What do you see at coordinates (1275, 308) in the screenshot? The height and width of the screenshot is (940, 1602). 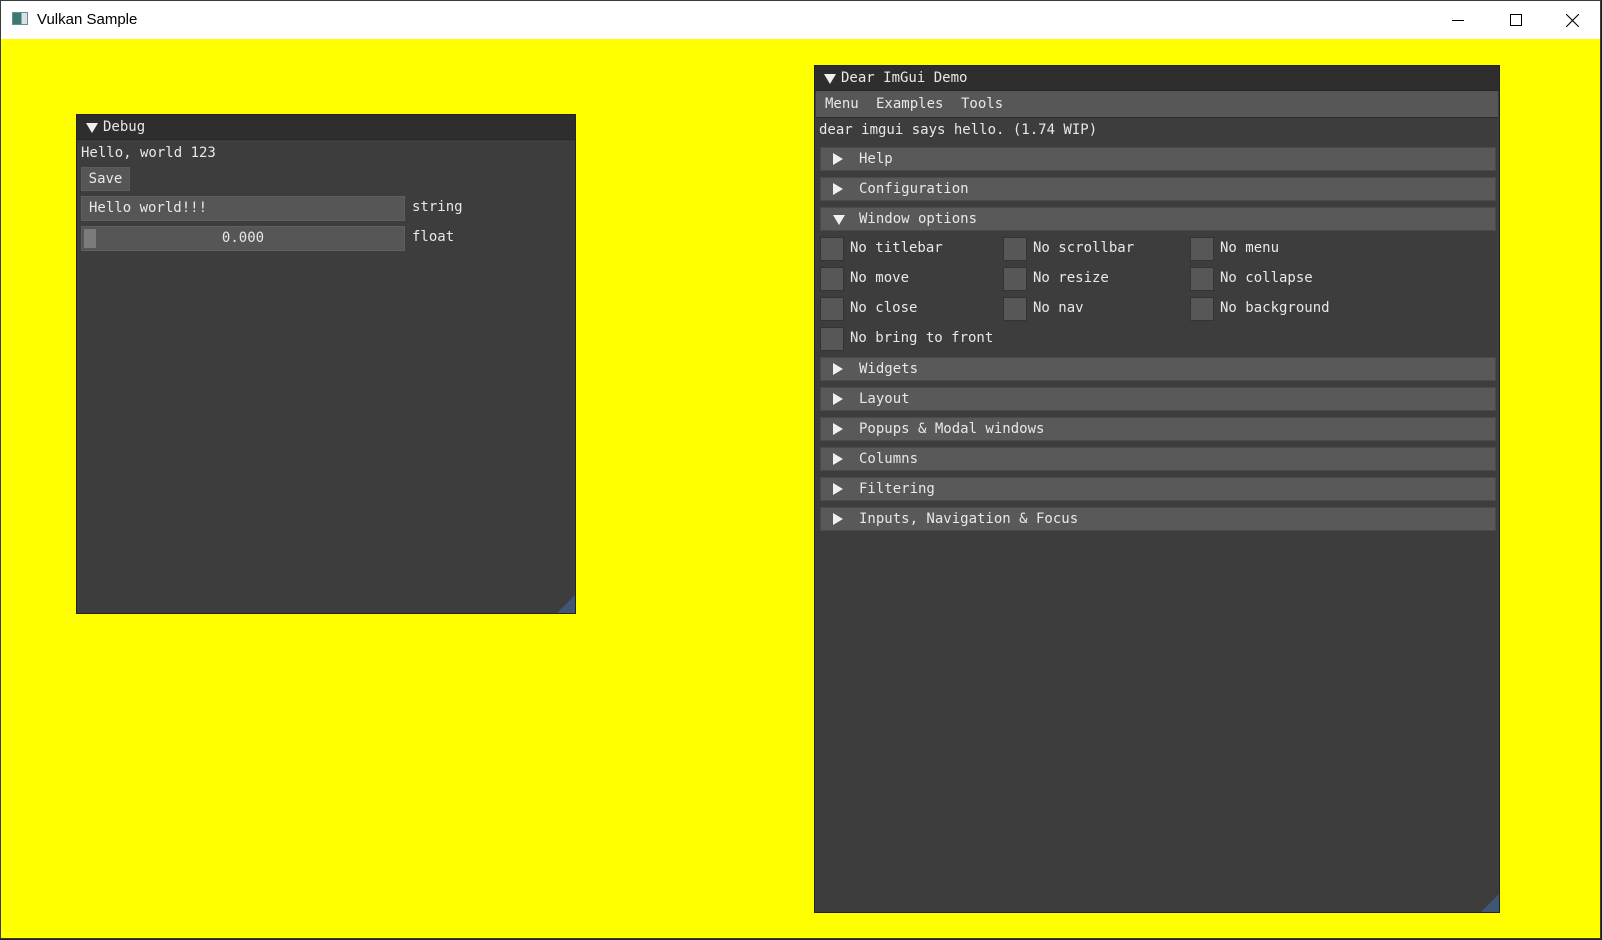 I see `checkbox-label: No background` at bounding box center [1275, 308].